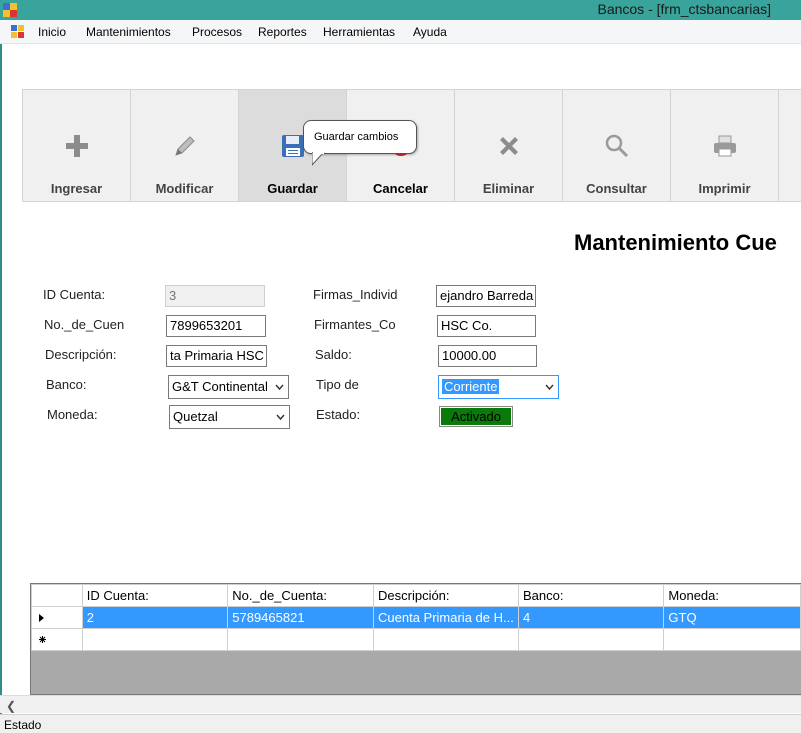  What do you see at coordinates (10, 10) in the screenshot?
I see `app-icon` at bounding box center [10, 10].